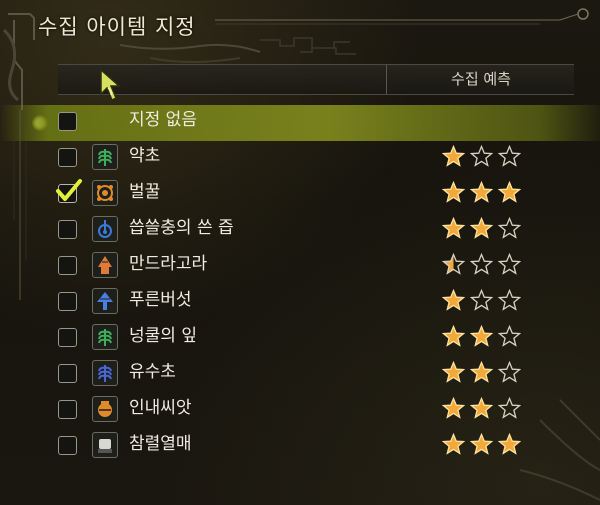 The height and width of the screenshot is (505, 600). I want to click on mandragora-icon, so click(105, 265).